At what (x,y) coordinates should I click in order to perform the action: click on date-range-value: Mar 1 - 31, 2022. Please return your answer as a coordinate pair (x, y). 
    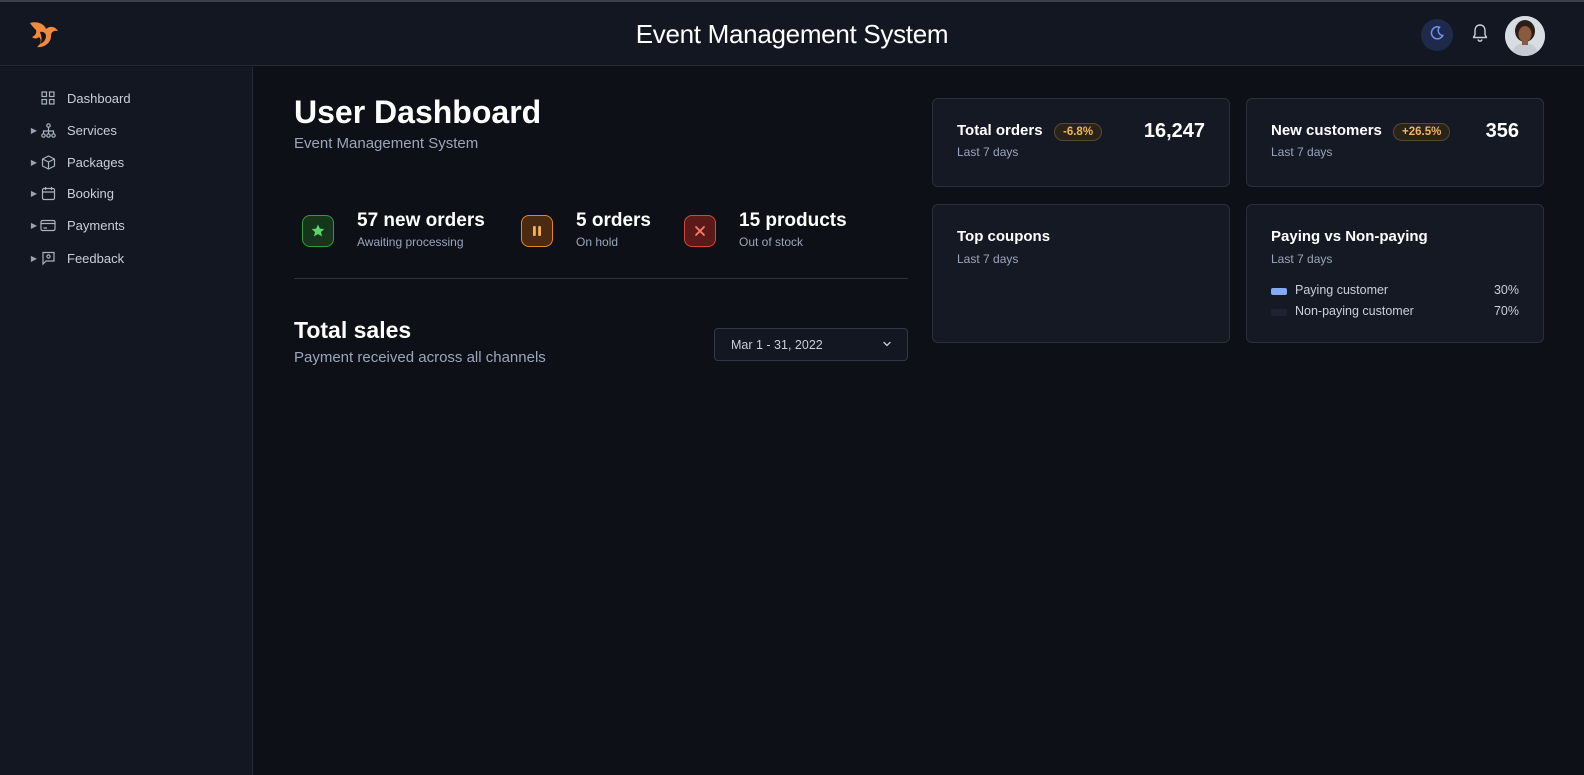
    Looking at the image, I should click on (777, 344).